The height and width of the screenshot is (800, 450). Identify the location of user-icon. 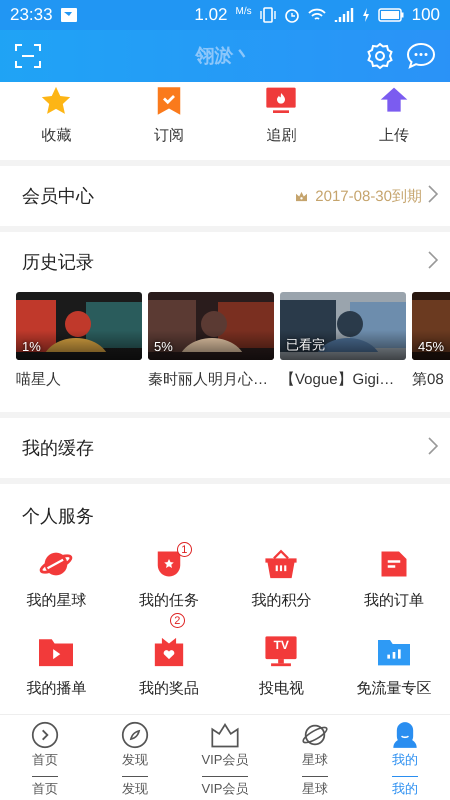
(405, 735).